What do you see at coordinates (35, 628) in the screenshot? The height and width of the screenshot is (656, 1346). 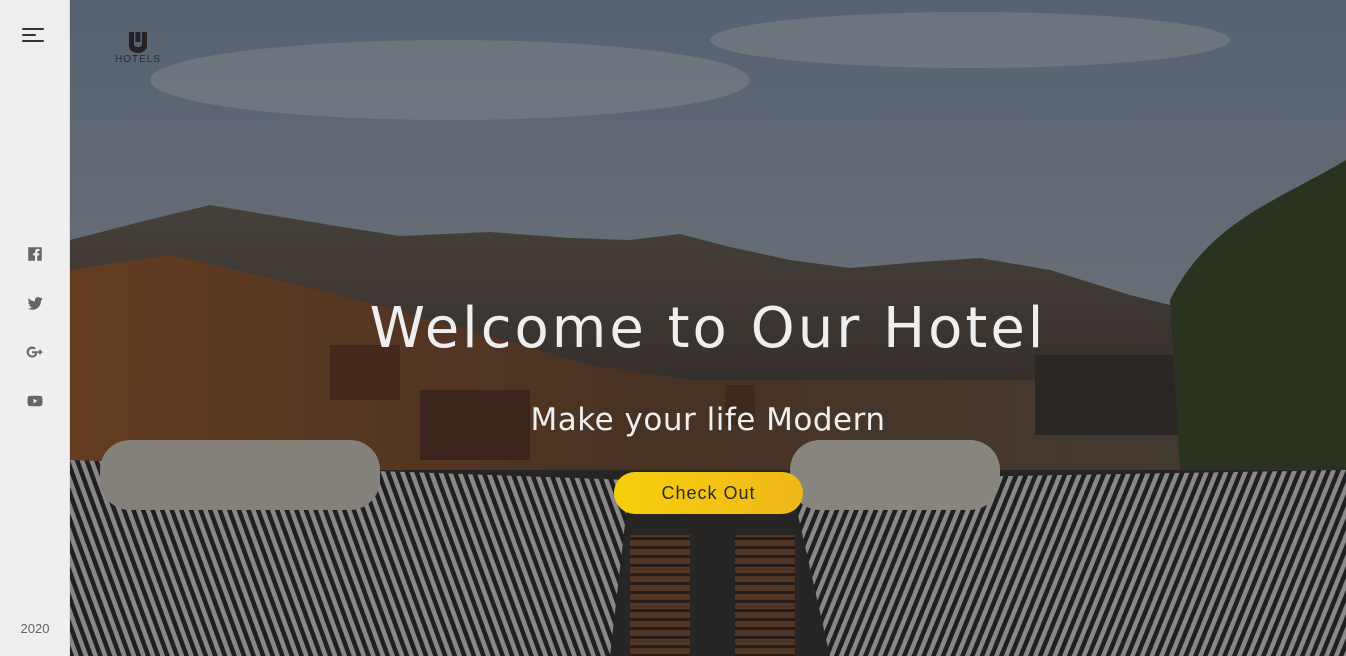 I see `copyright-year: 2020` at bounding box center [35, 628].